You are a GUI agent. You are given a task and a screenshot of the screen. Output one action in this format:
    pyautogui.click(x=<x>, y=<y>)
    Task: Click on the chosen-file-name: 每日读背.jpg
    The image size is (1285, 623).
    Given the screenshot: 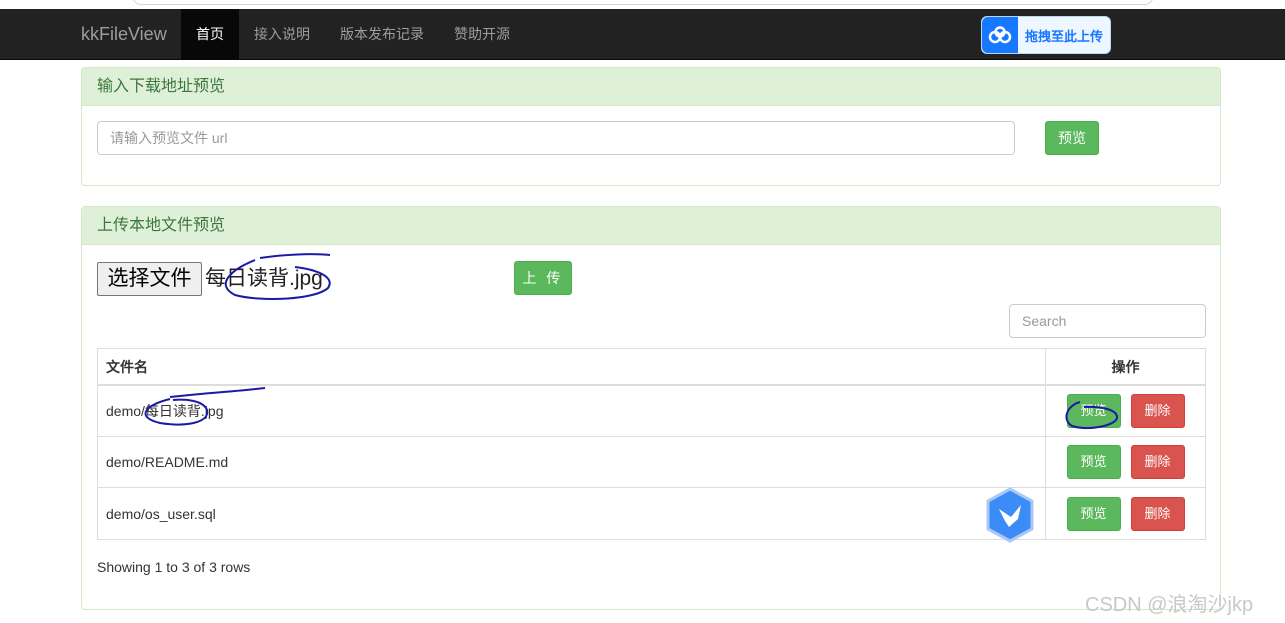 What is the action you would take?
    pyautogui.click(x=264, y=278)
    